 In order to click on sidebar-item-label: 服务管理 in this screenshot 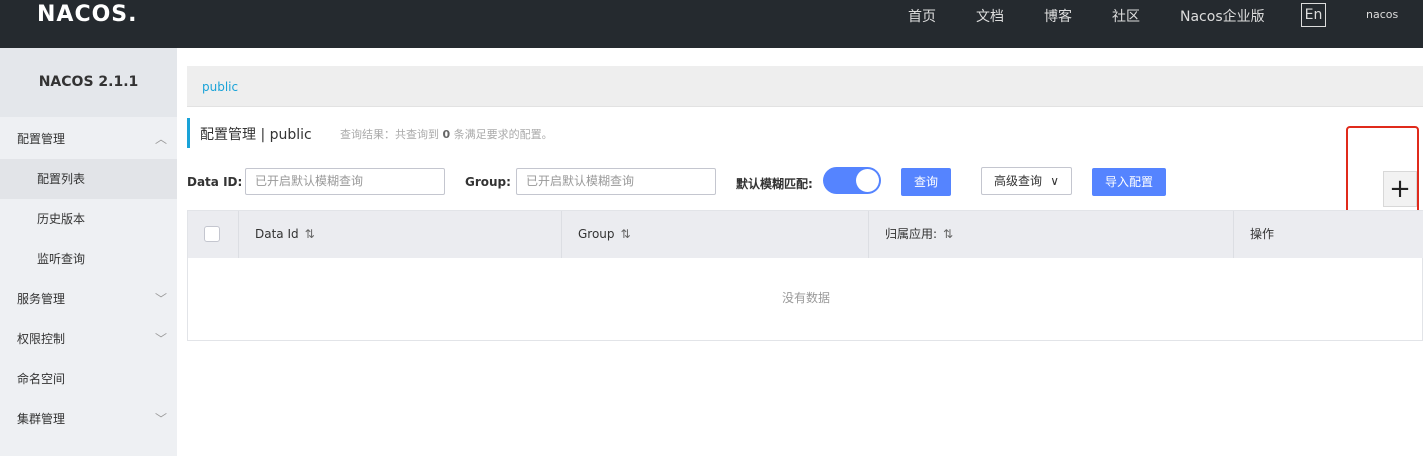, I will do `click(41, 299)`.